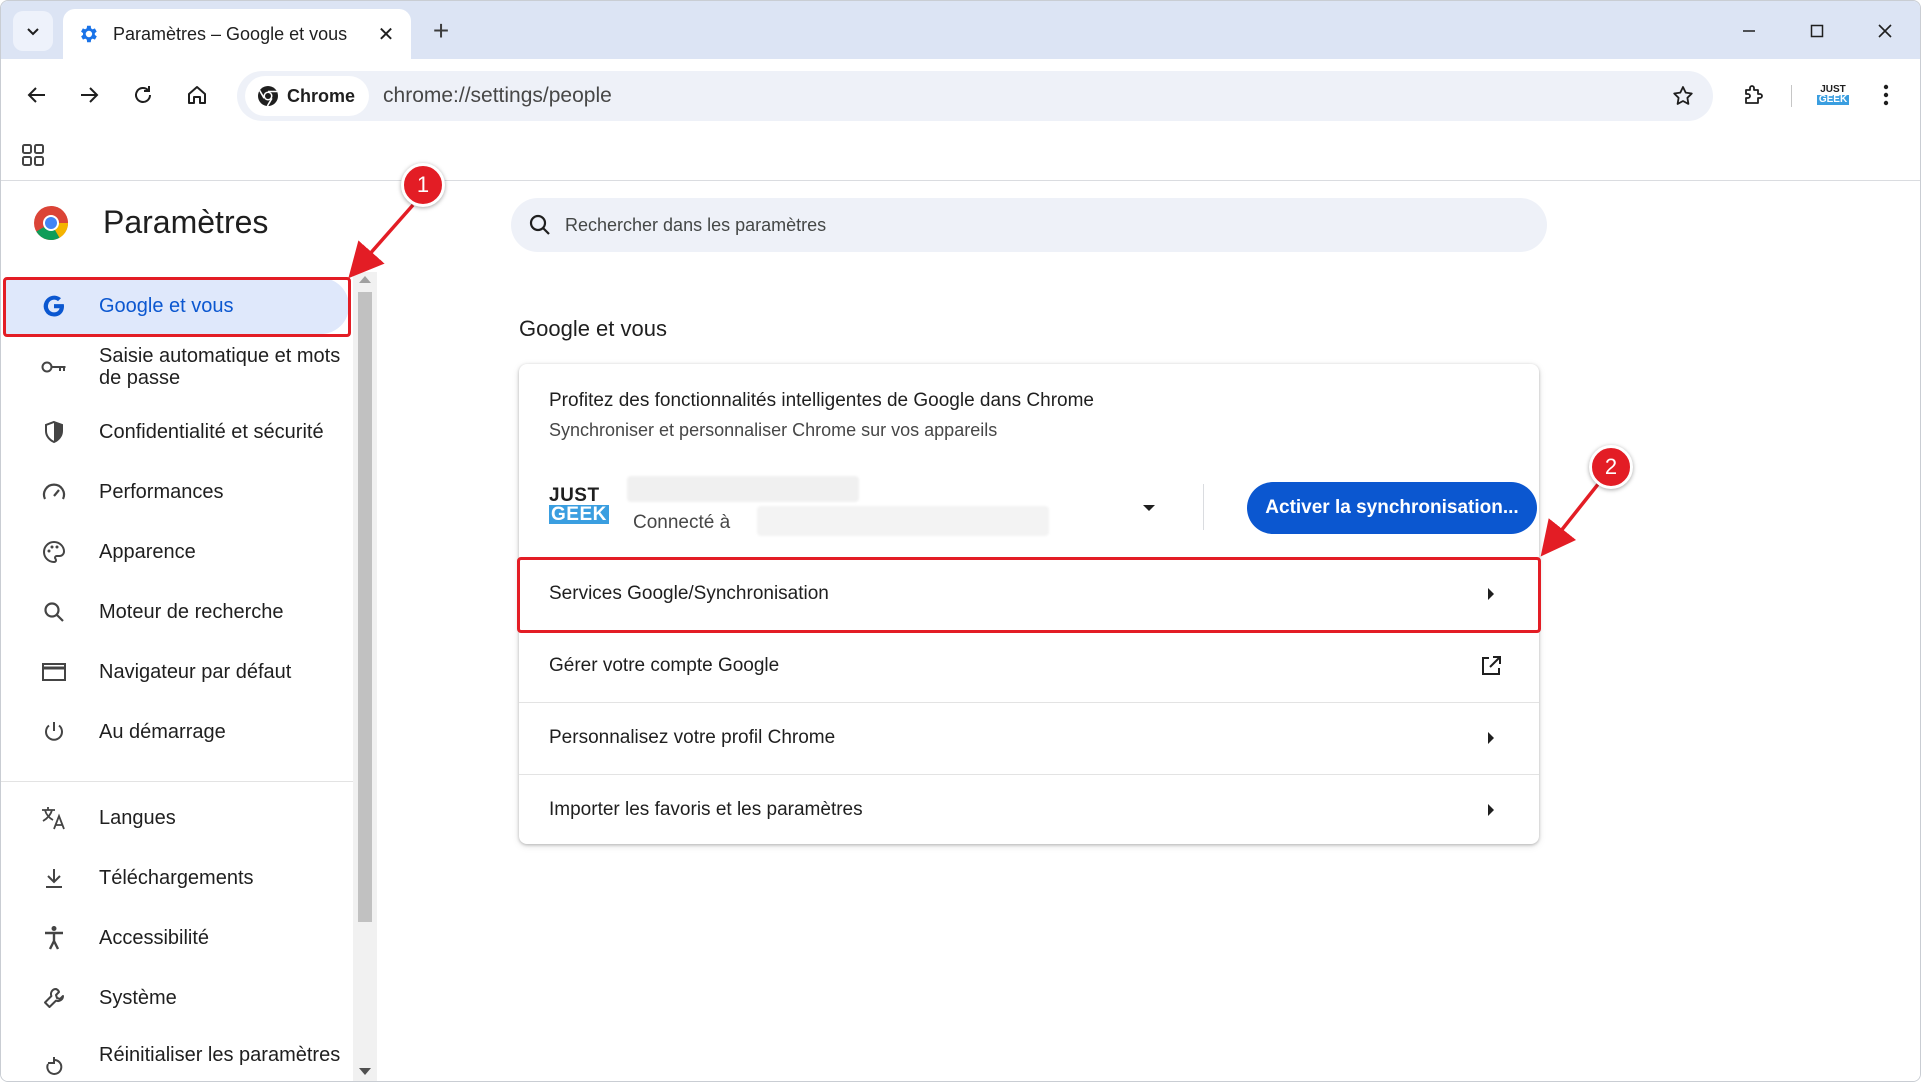 The image size is (1921, 1082). I want to click on page-title: Paramètres, so click(186, 222).